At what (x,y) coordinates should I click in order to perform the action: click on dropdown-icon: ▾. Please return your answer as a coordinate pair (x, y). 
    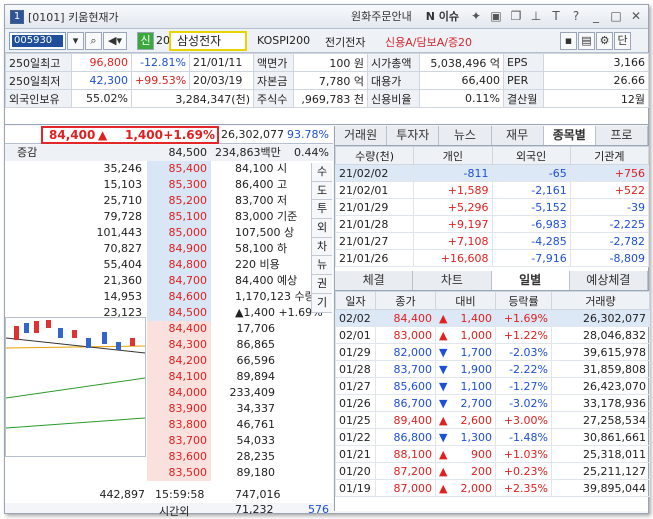
    Looking at the image, I should click on (75, 41).